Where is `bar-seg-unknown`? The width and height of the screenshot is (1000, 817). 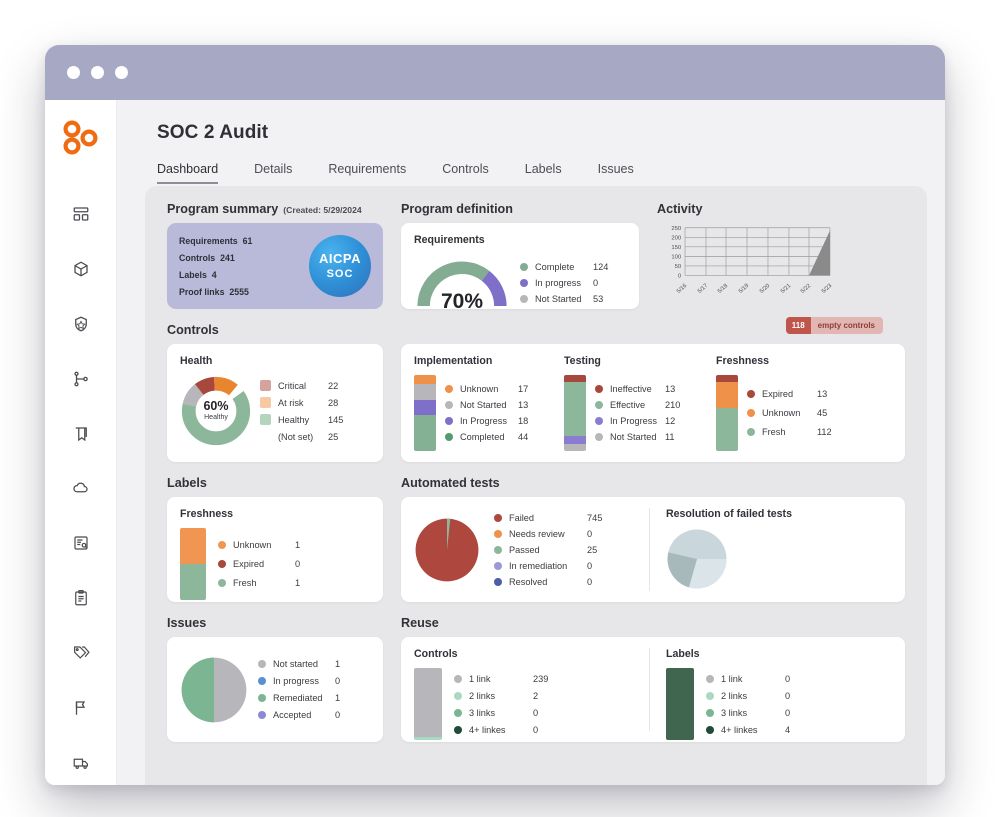 bar-seg-unknown is located at coordinates (193, 546).